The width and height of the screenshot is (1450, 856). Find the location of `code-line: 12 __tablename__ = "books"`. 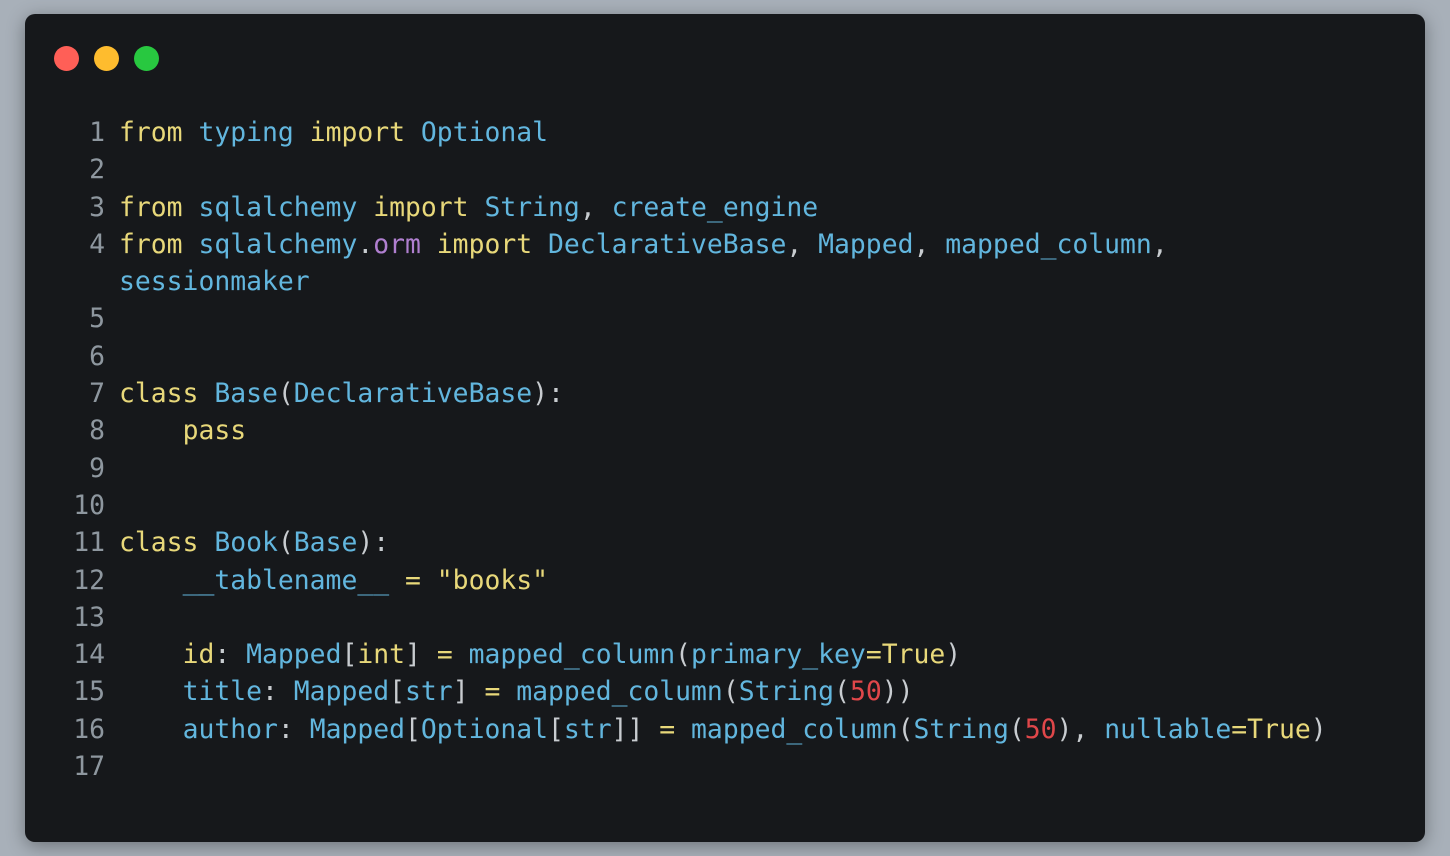

code-line: 12 __tablename__ = "books" is located at coordinates (725, 580).